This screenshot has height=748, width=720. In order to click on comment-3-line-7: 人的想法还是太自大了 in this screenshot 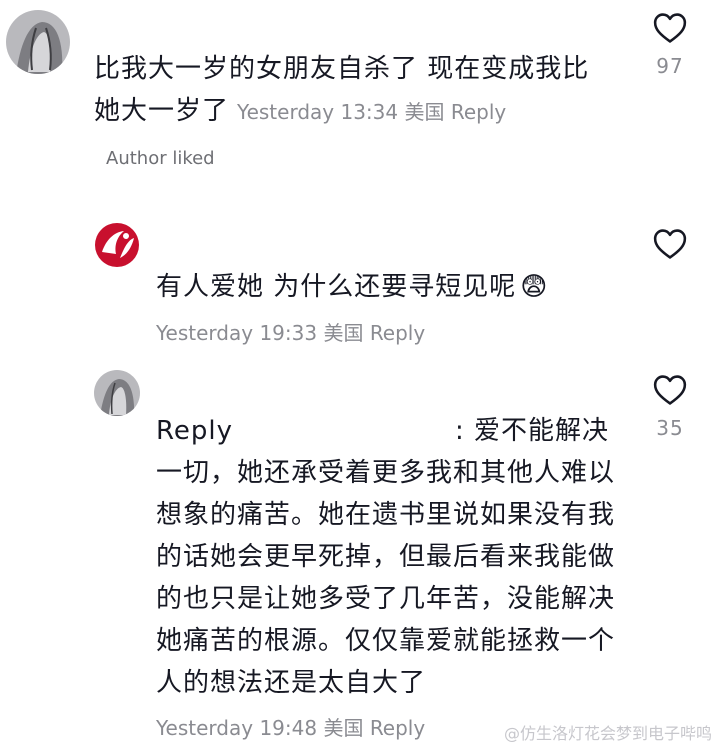, I will do `click(291, 683)`.